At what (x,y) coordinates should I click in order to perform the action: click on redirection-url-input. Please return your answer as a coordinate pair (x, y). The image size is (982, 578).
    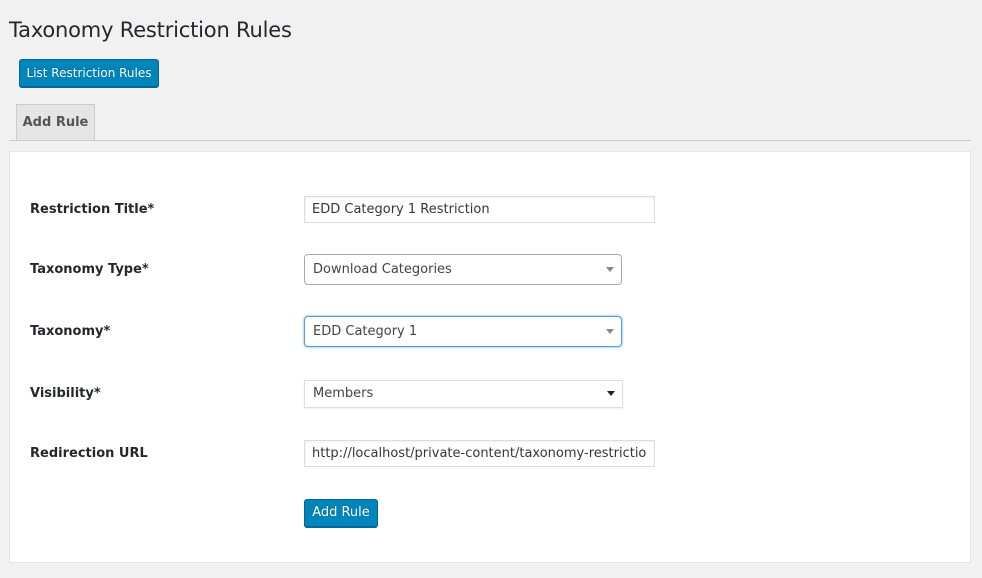
    Looking at the image, I should click on (479, 453).